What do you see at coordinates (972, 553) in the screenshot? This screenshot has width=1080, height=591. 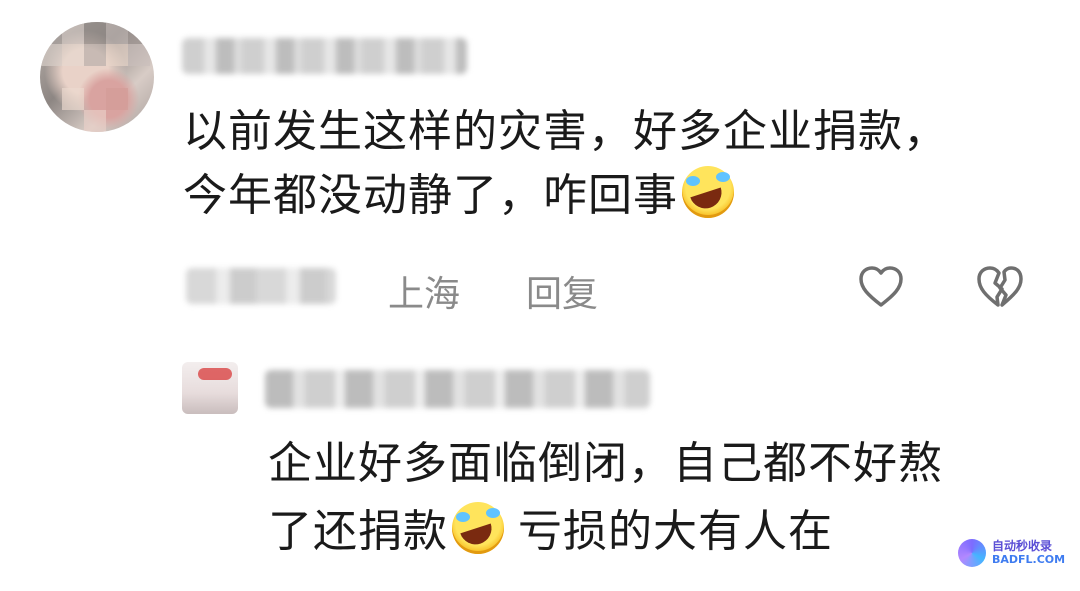 I see `watermark-logo-icon` at bounding box center [972, 553].